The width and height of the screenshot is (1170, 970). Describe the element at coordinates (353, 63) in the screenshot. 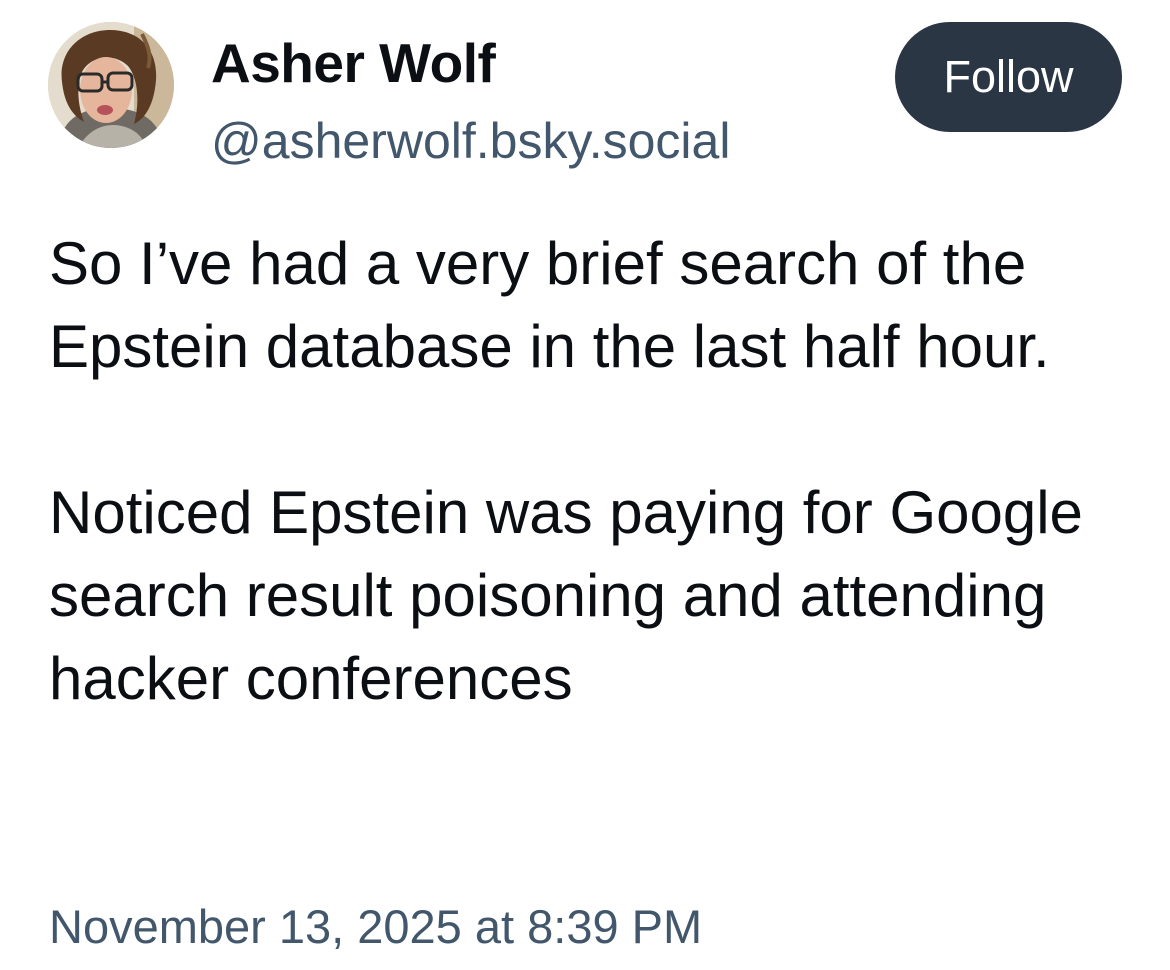

I see `author-display-name: Asher Wolf` at that location.